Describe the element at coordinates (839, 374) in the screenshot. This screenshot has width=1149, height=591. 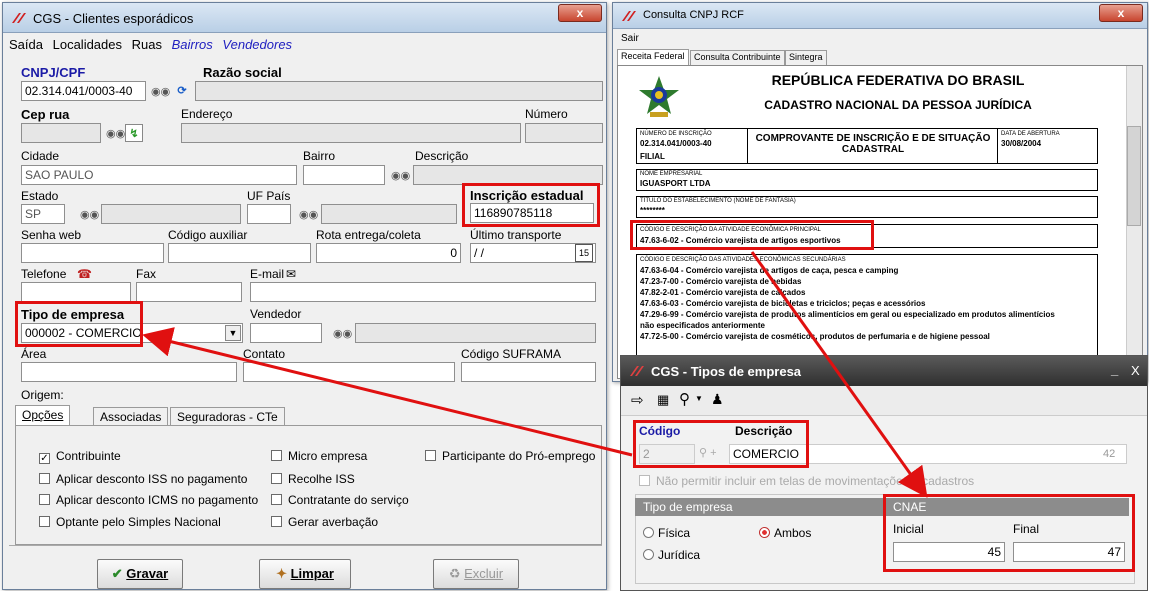
I see `arrow-atividade-to-cnae` at that location.